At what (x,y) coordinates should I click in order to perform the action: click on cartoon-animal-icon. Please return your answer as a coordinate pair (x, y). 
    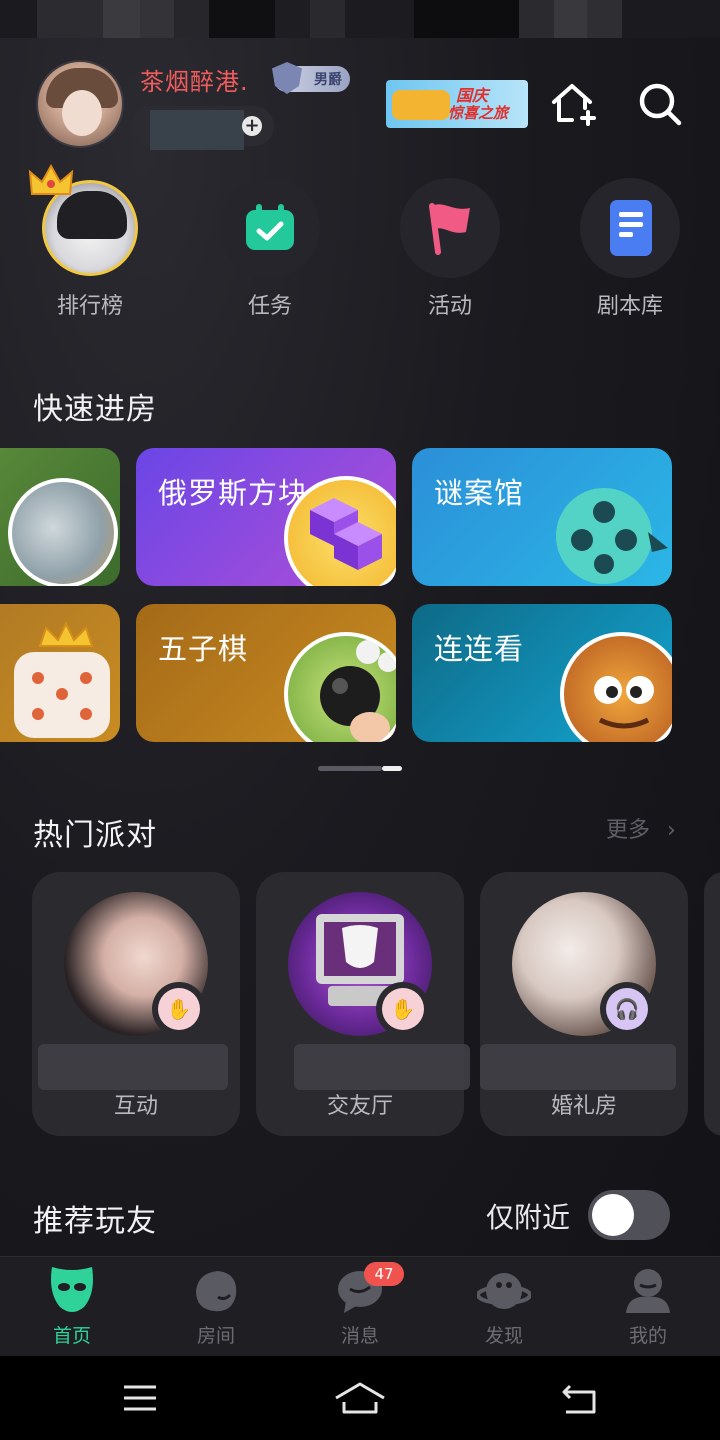
    Looking at the image, I should click on (616, 687).